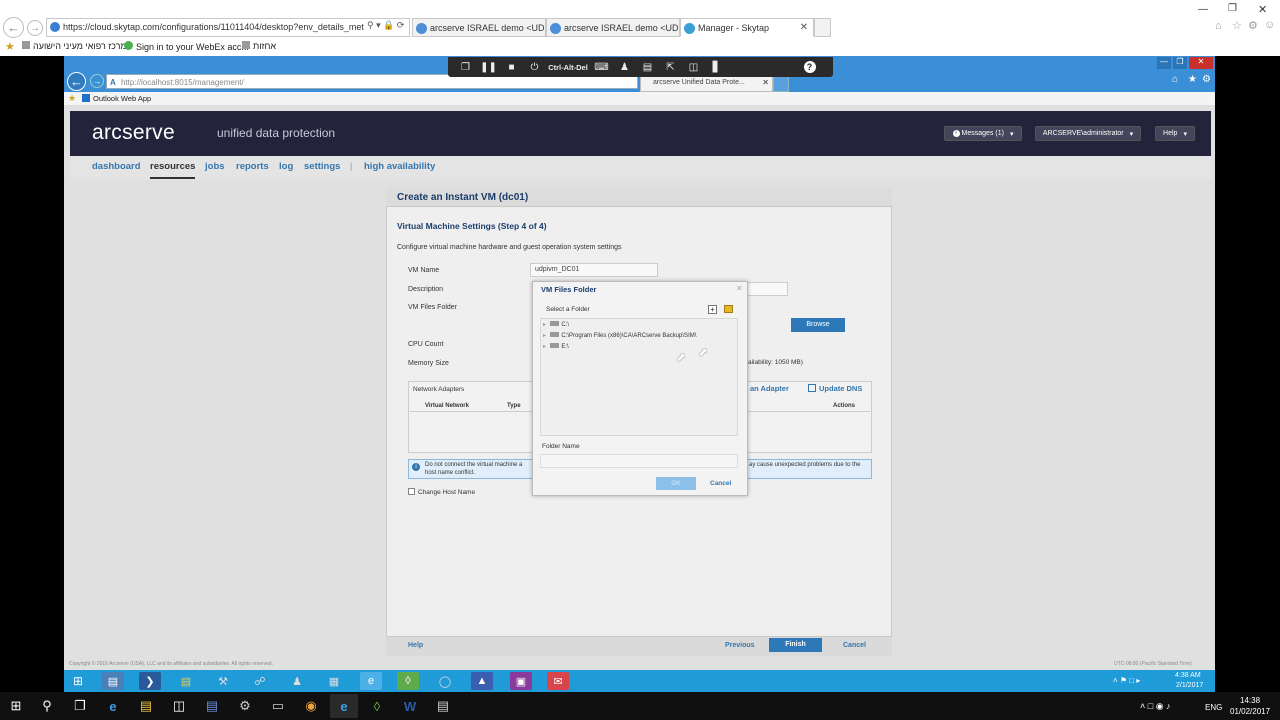 This screenshot has height=720, width=1280. I want to click on display-icon: ◫, so click(693, 67).